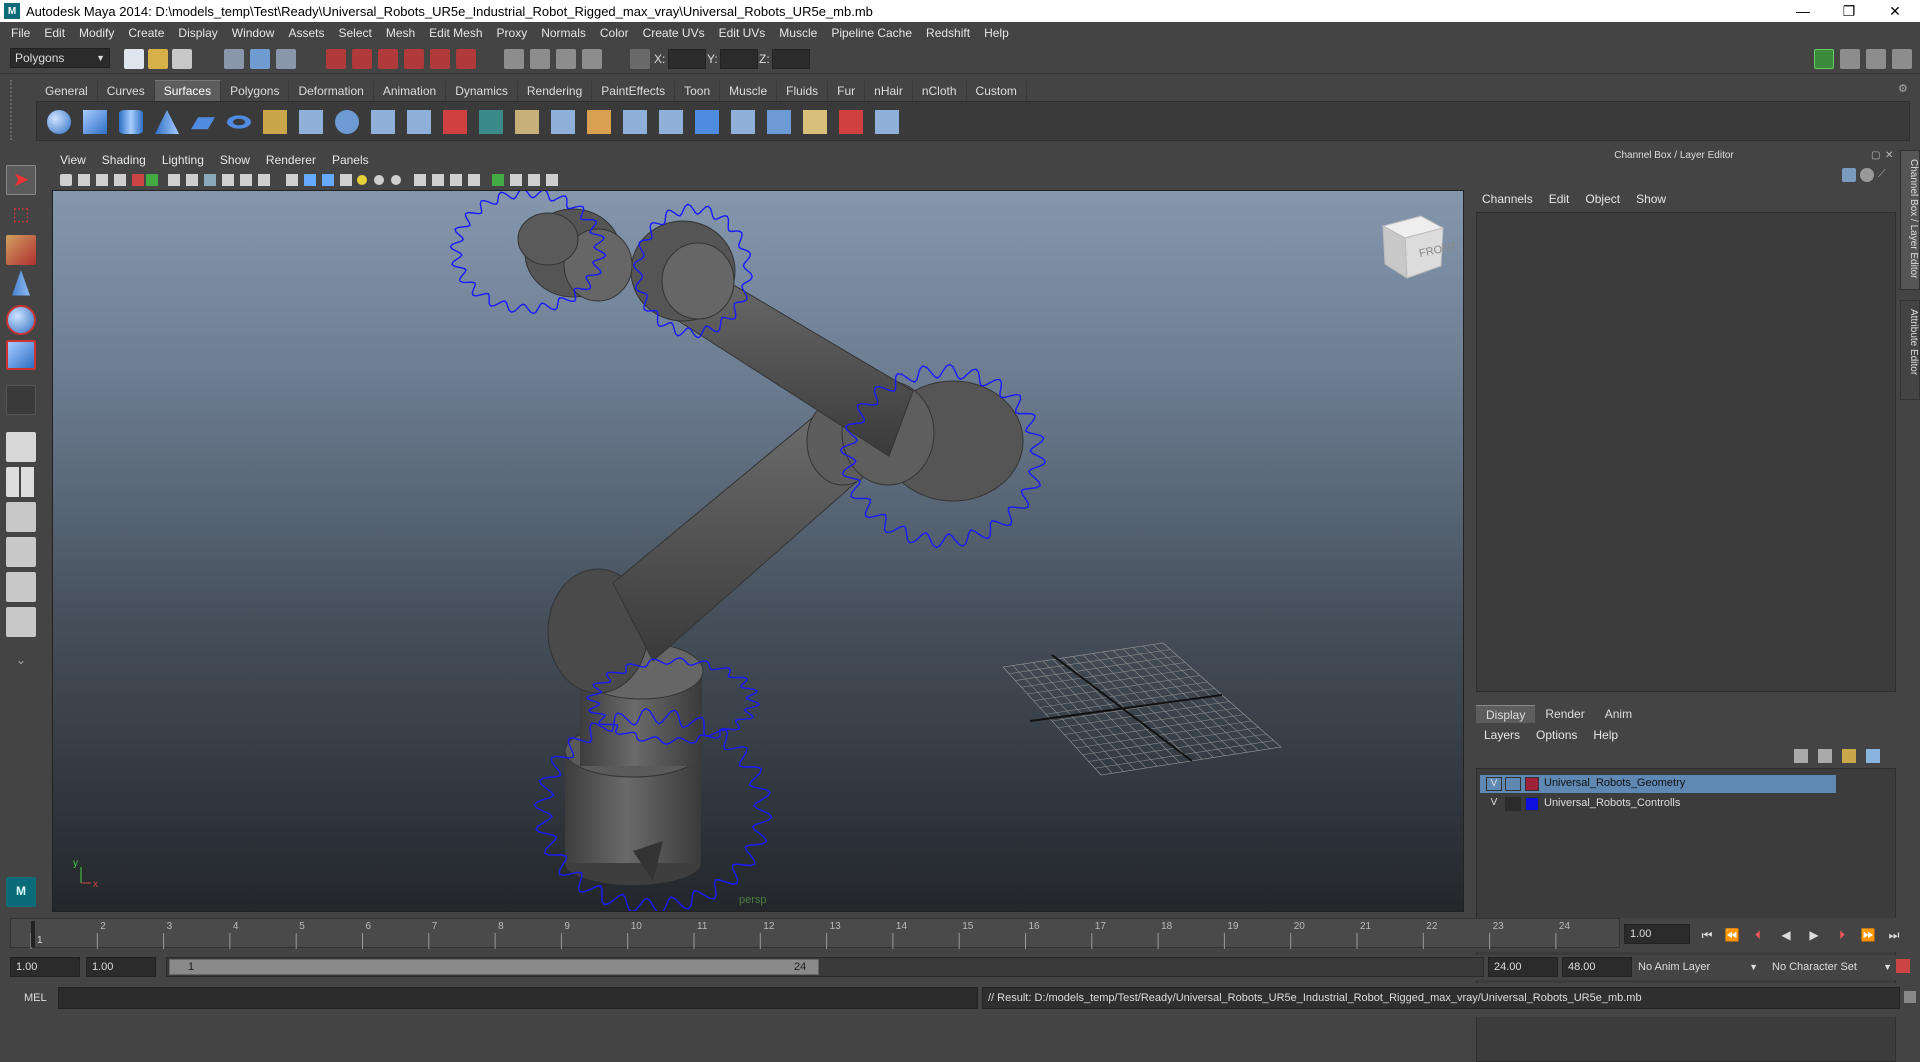 This screenshot has width=1920, height=1062. What do you see at coordinates (635, 122) in the screenshot?
I see `trim-tool-icon` at bounding box center [635, 122].